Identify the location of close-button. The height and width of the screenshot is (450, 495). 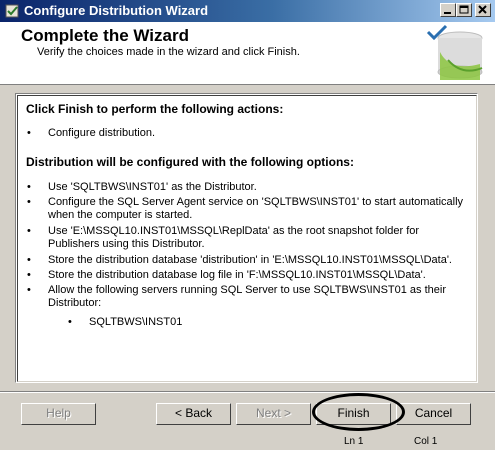
(483, 10).